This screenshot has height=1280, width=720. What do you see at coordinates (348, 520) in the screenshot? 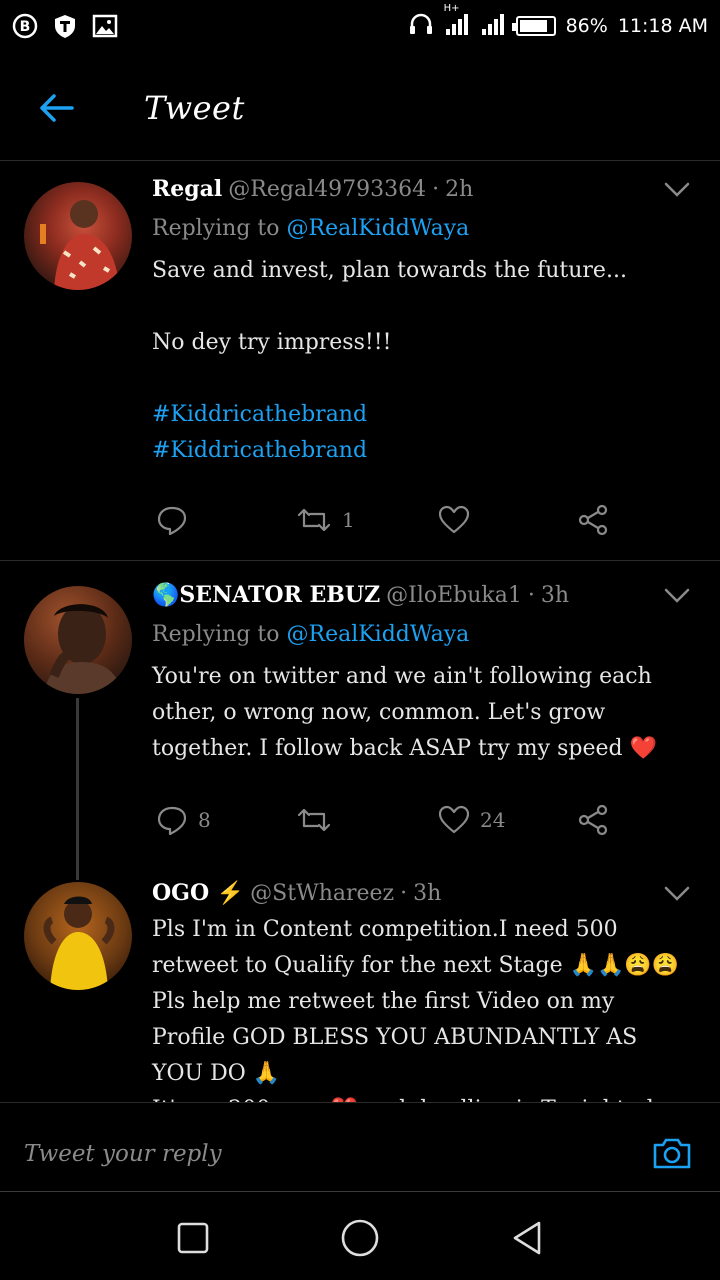
I see `retweet-count: 1` at bounding box center [348, 520].